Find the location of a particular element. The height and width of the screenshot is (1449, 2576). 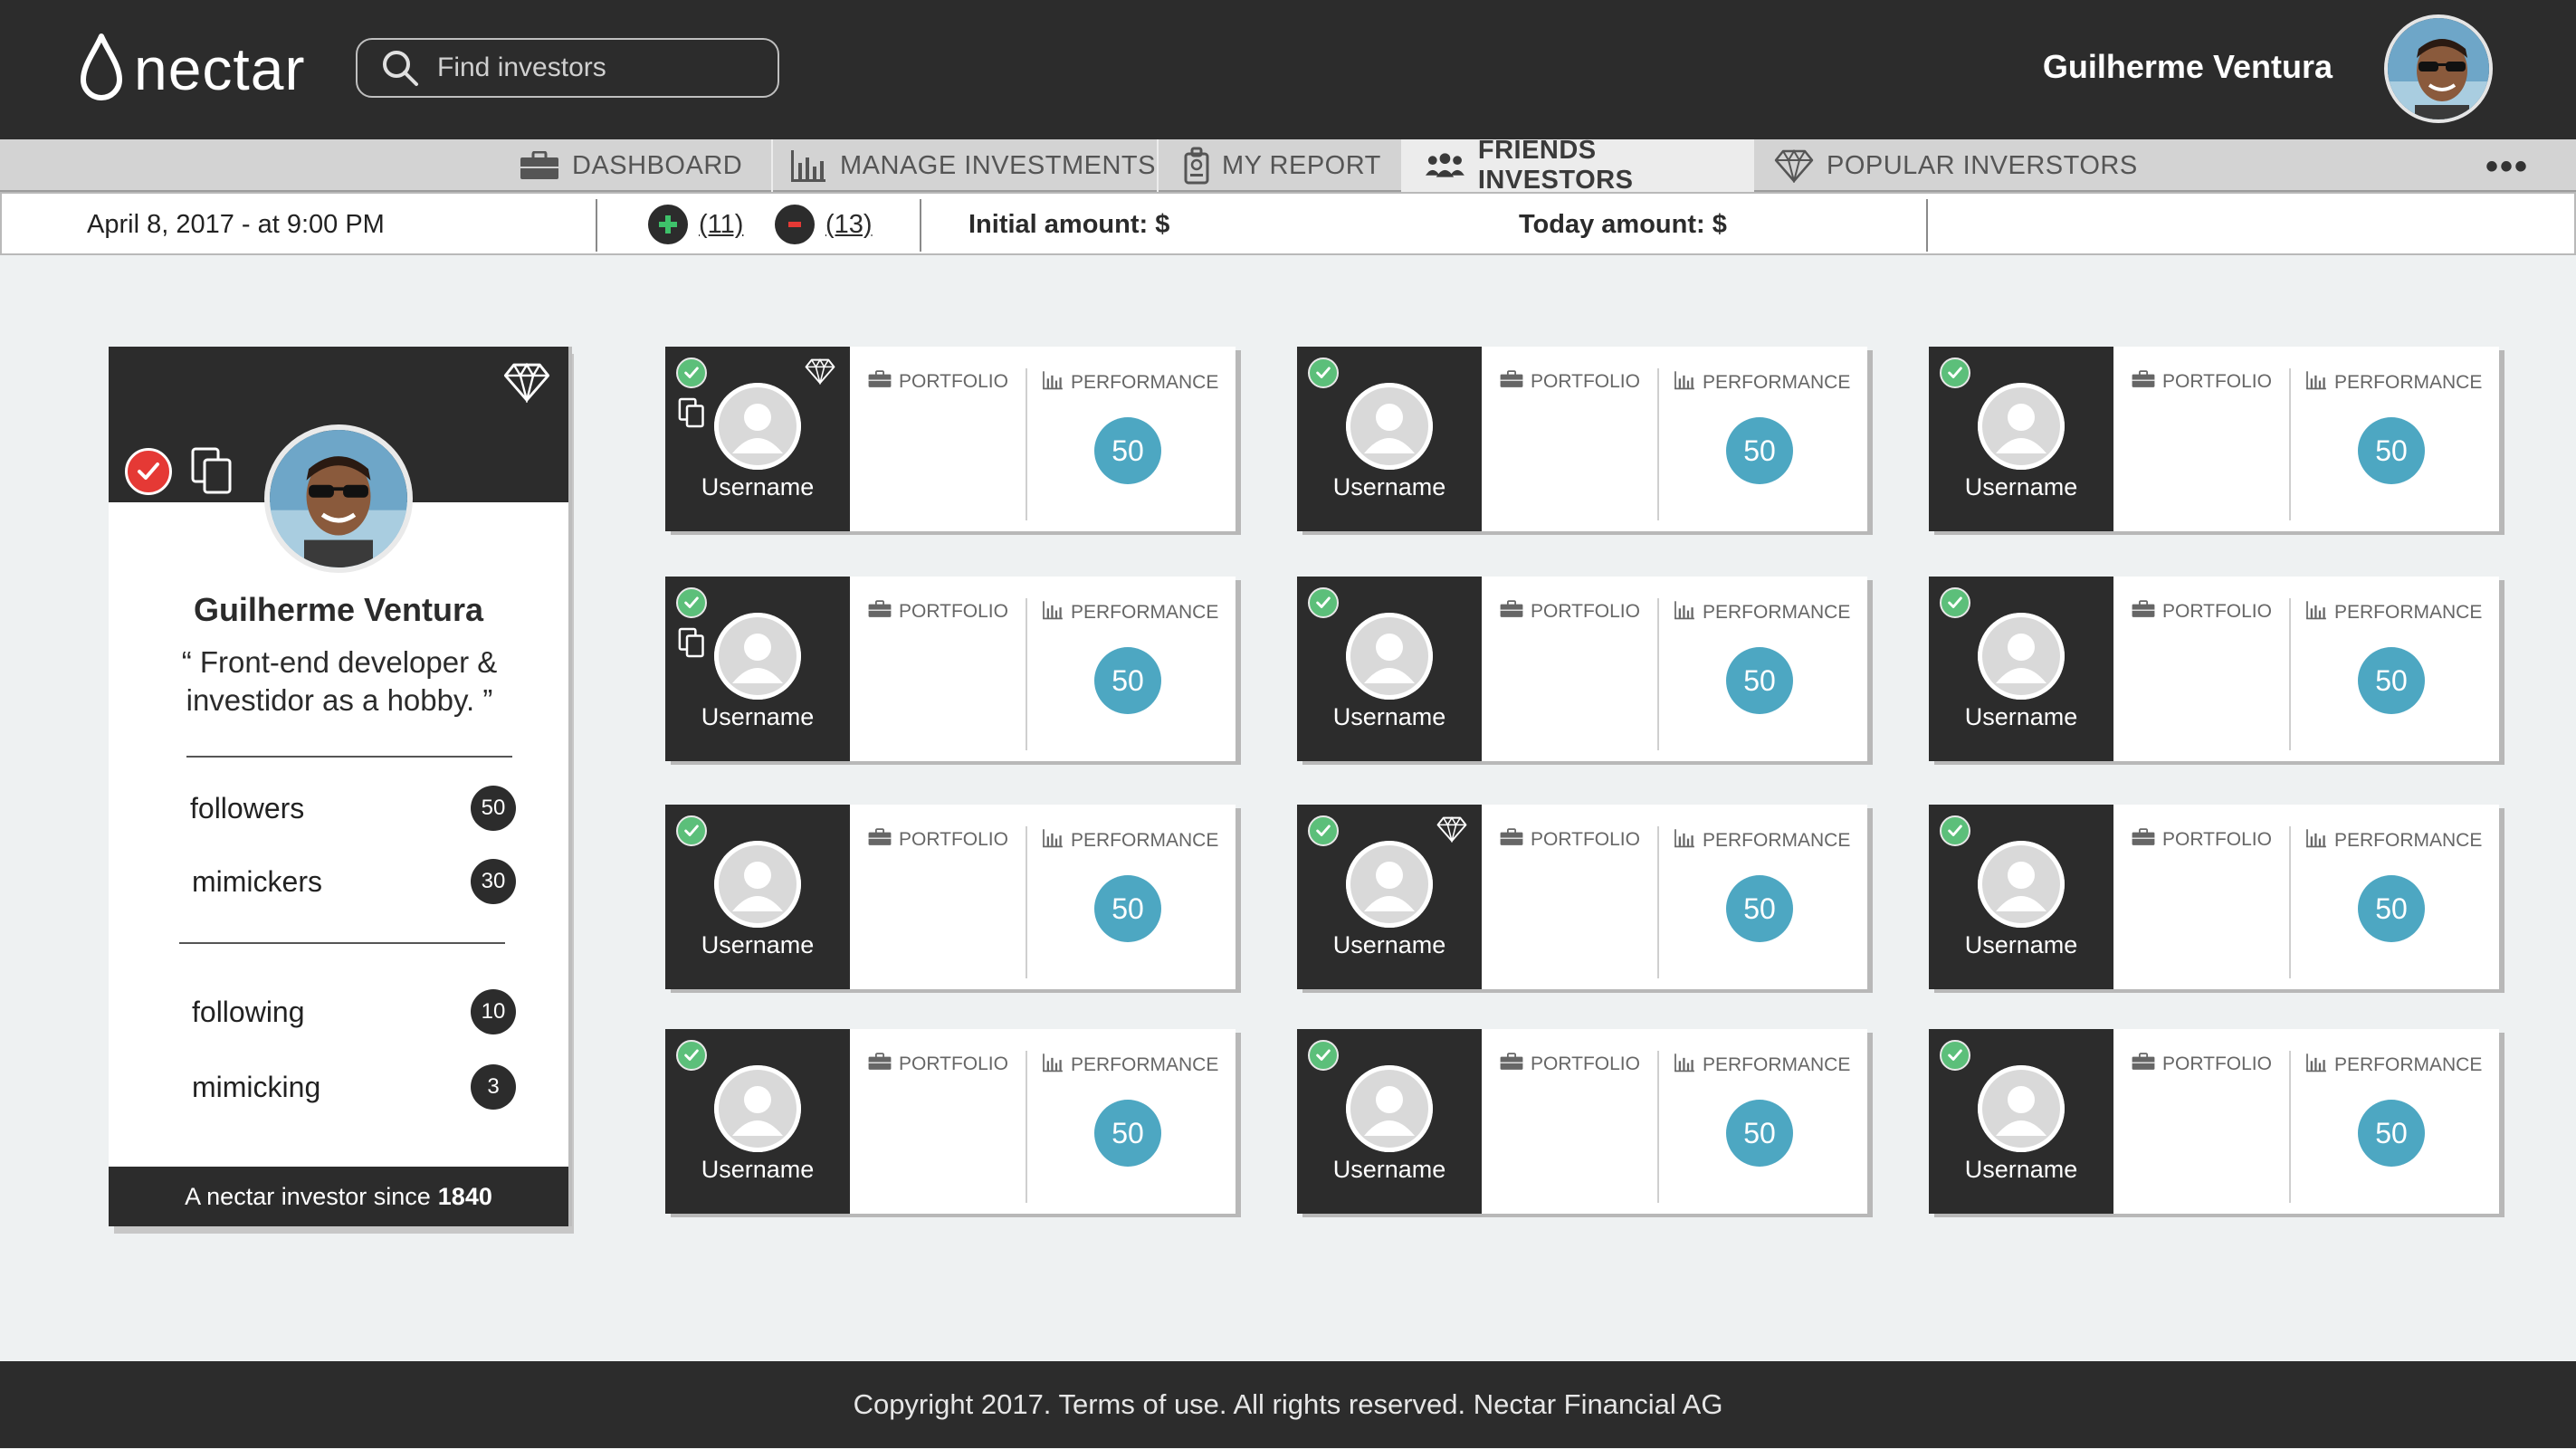

tab-friends-investors: FRIENDS INVESTORS is located at coordinates (1578, 165).